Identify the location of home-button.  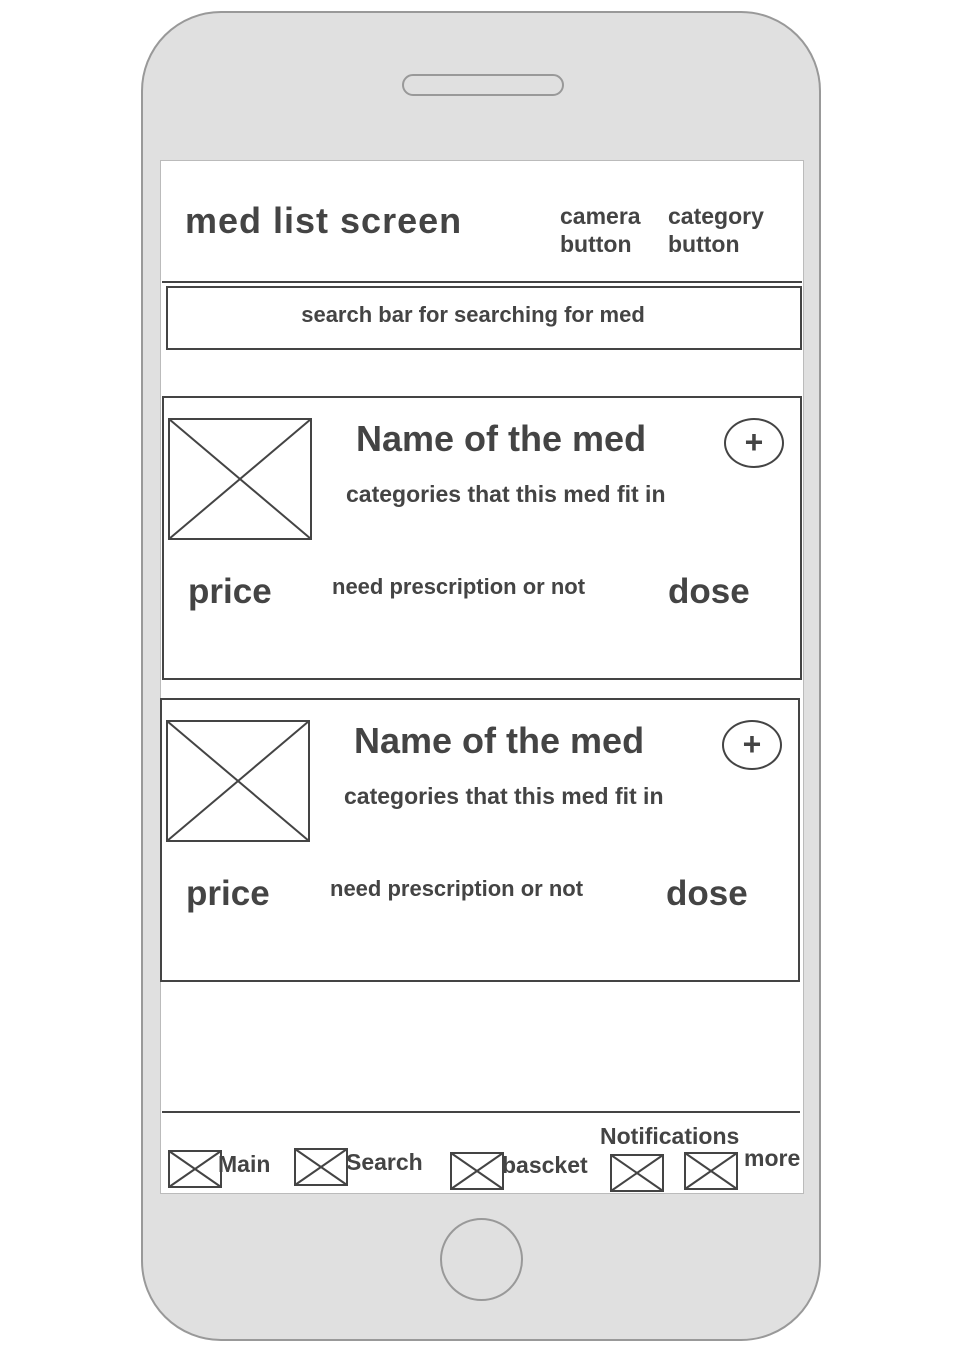
(481, 1259).